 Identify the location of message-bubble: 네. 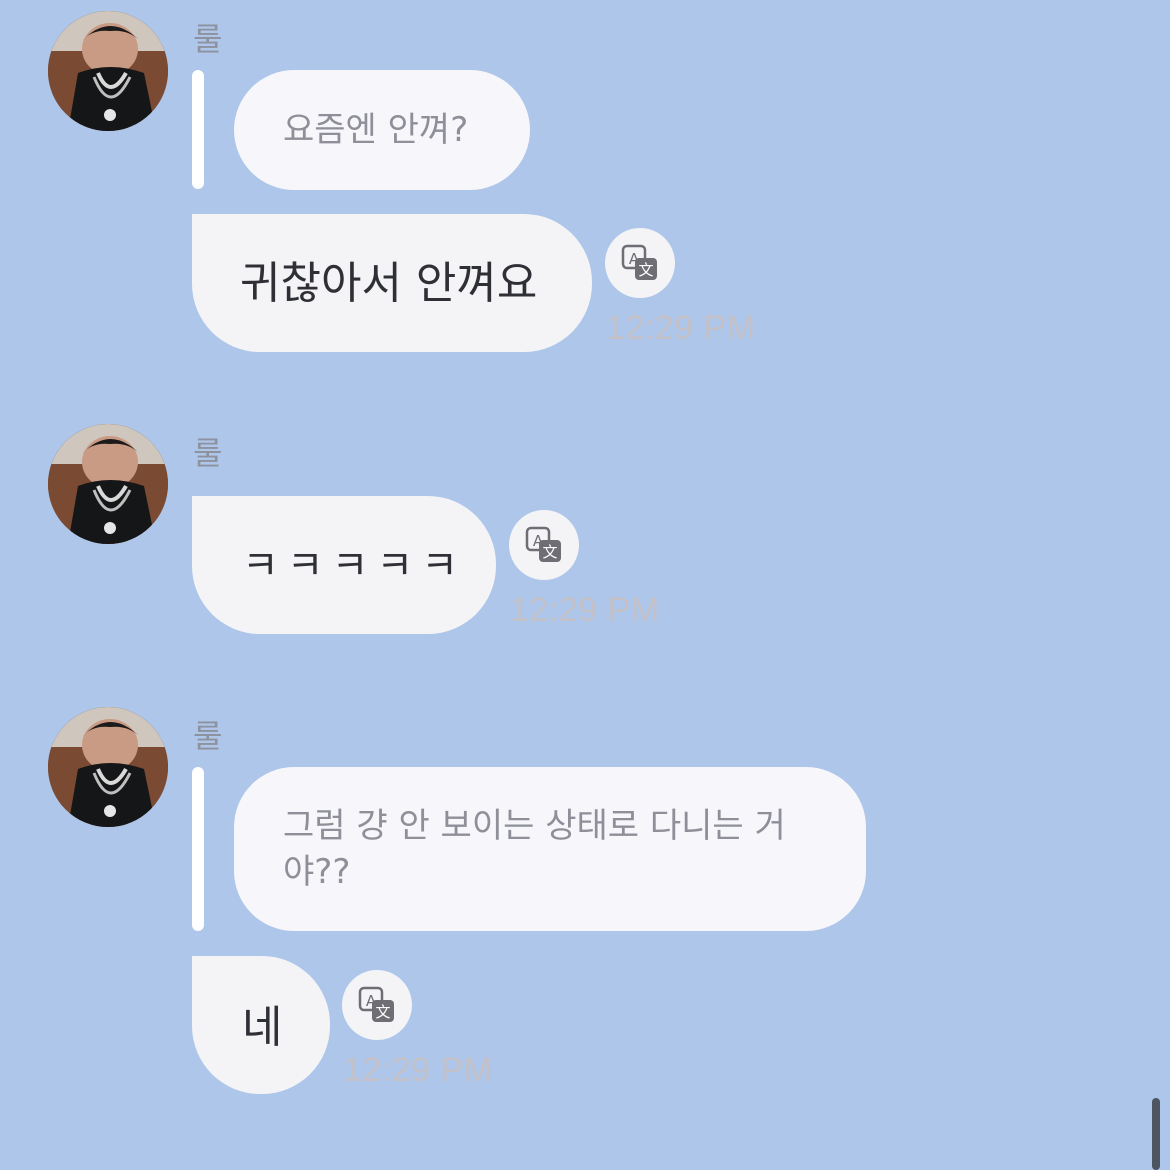
(261, 1025).